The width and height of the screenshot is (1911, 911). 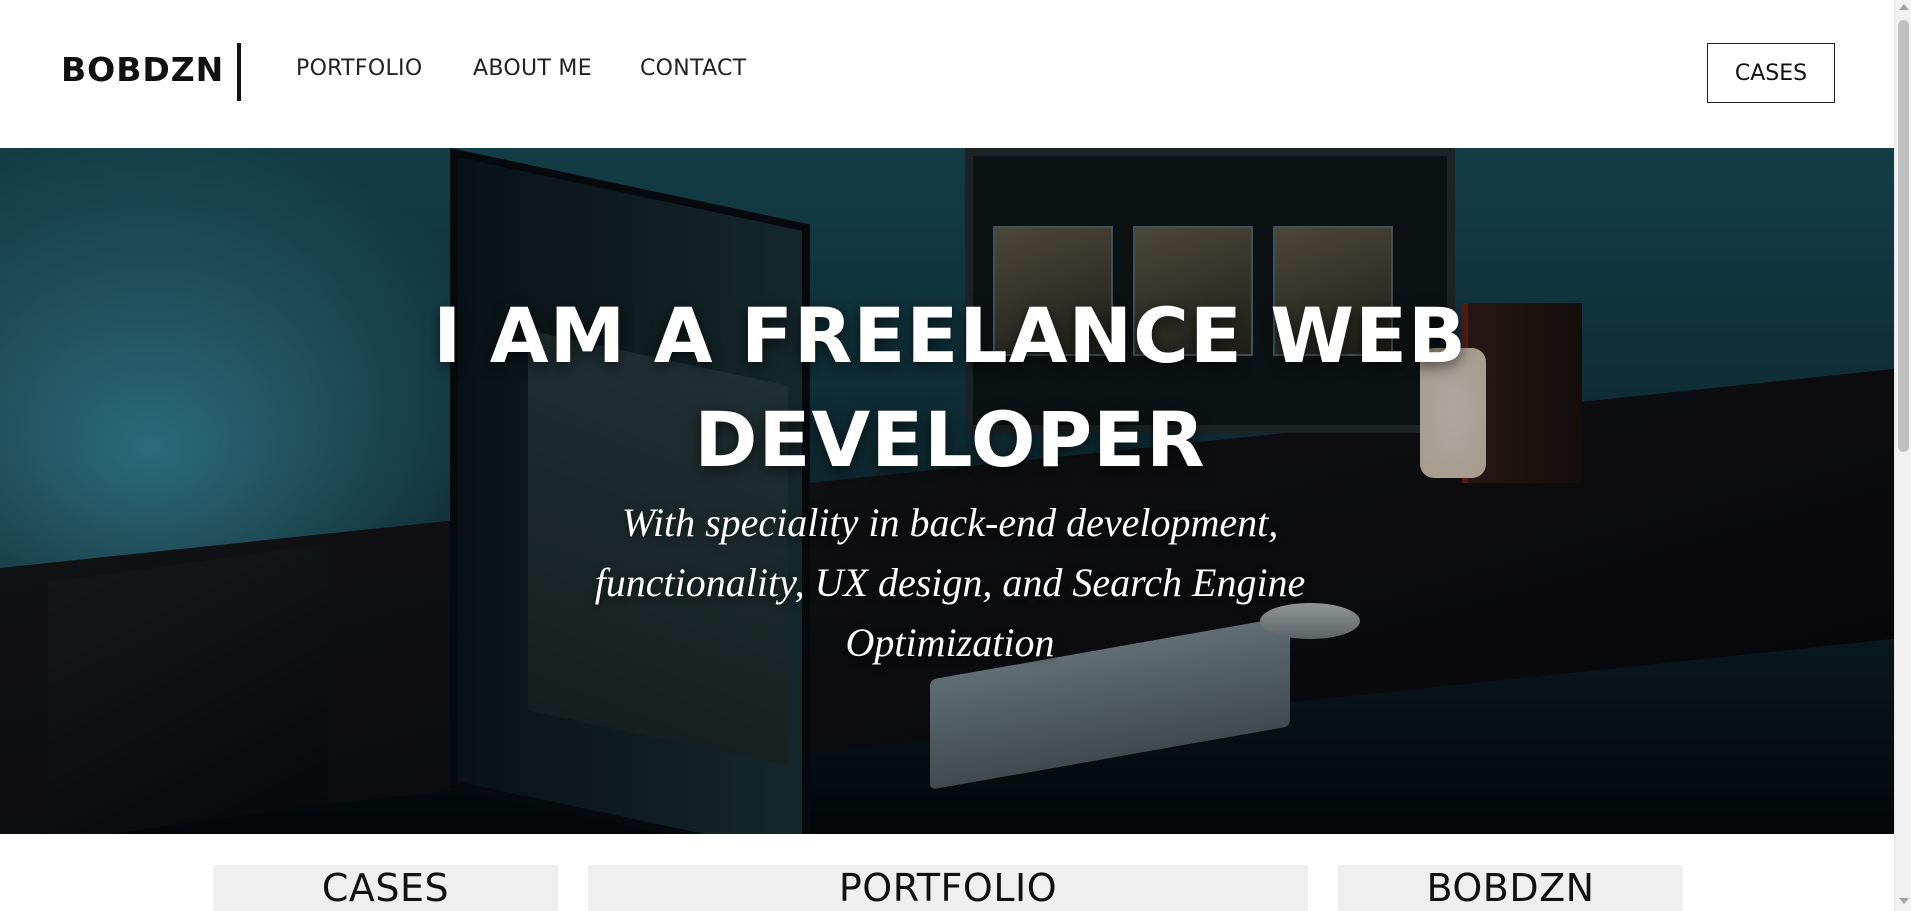 I want to click on scrollbar-thumb, so click(x=1903, y=236).